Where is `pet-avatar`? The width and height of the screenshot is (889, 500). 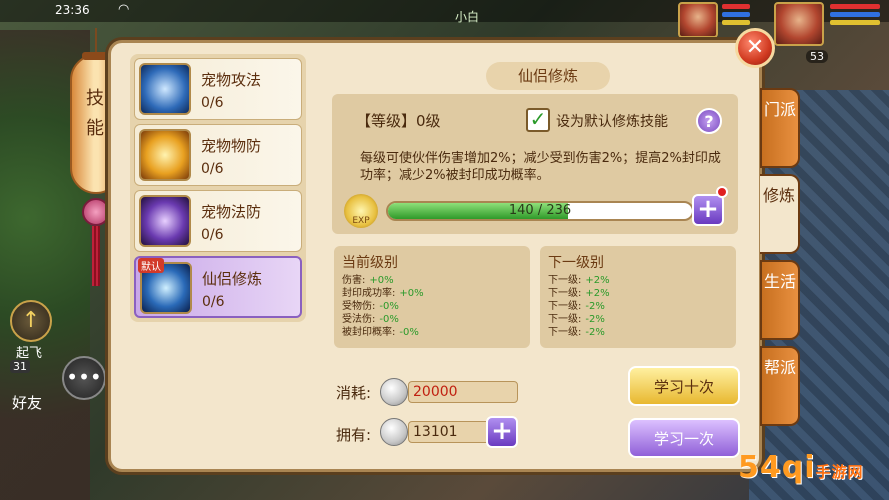
pet-avatar is located at coordinates (698, 20).